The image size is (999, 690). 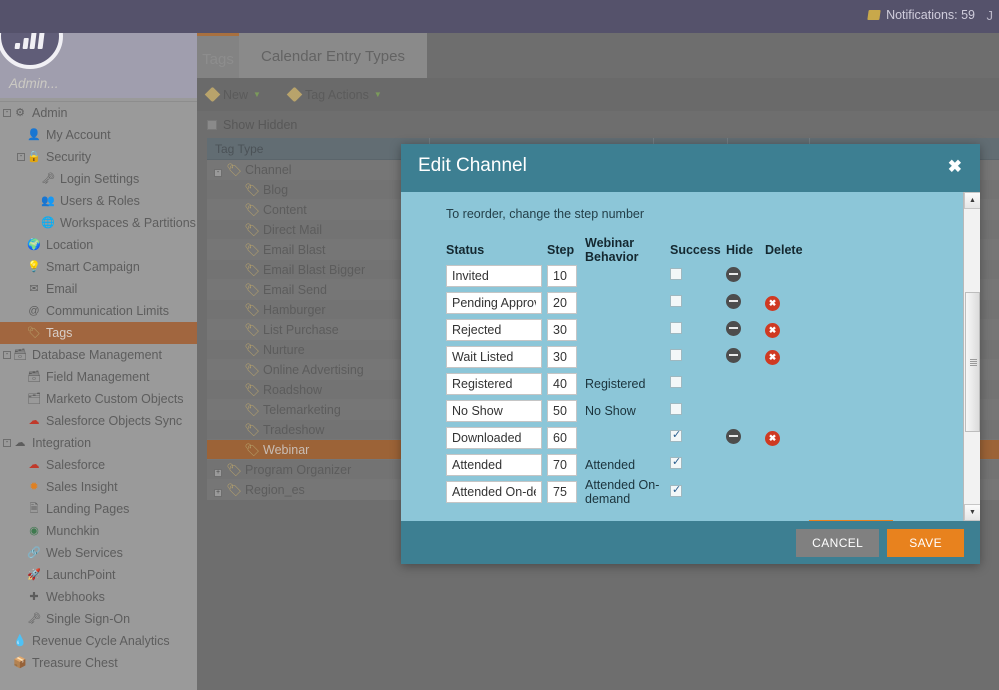 I want to click on sidebar-item-location: 🌍 Location, so click(x=98, y=245).